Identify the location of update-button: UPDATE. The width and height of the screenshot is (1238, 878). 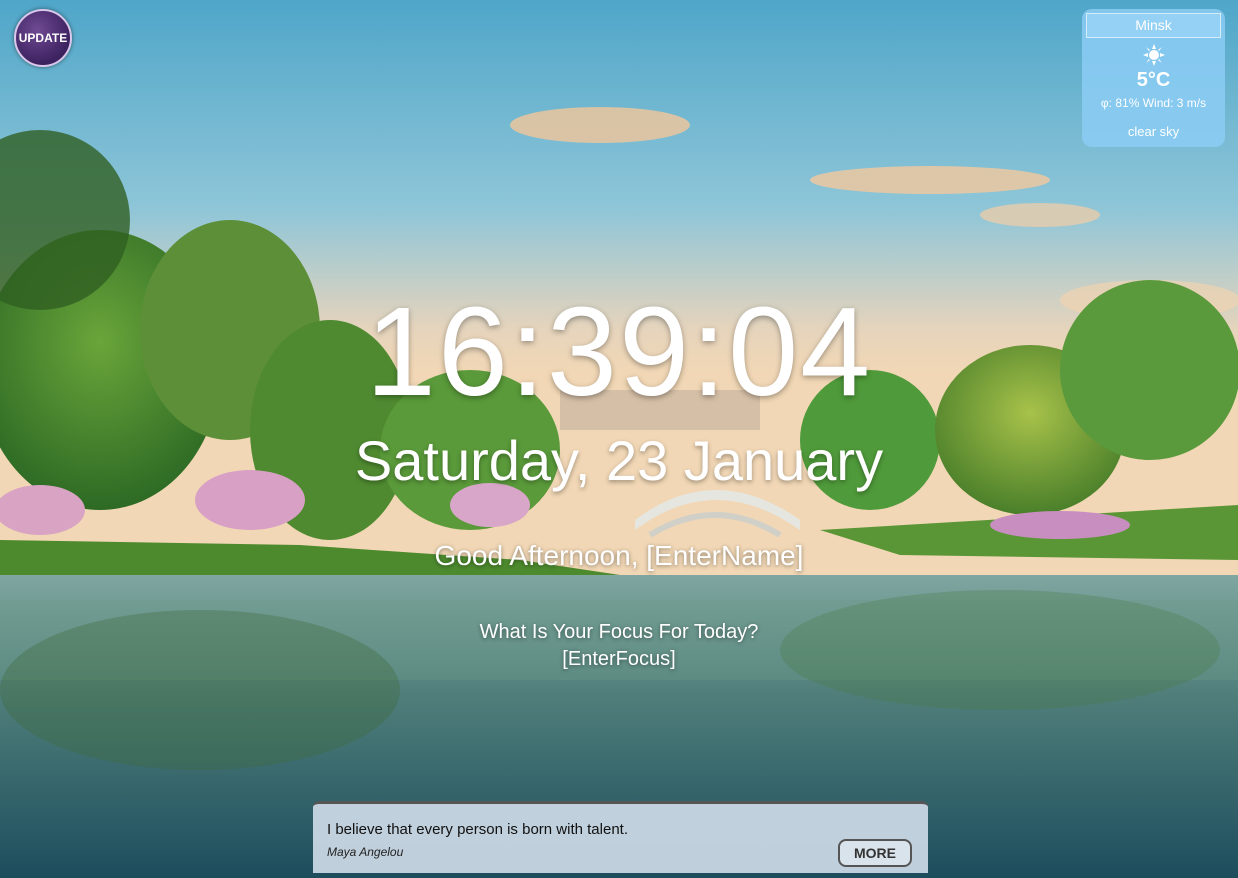
(43, 38).